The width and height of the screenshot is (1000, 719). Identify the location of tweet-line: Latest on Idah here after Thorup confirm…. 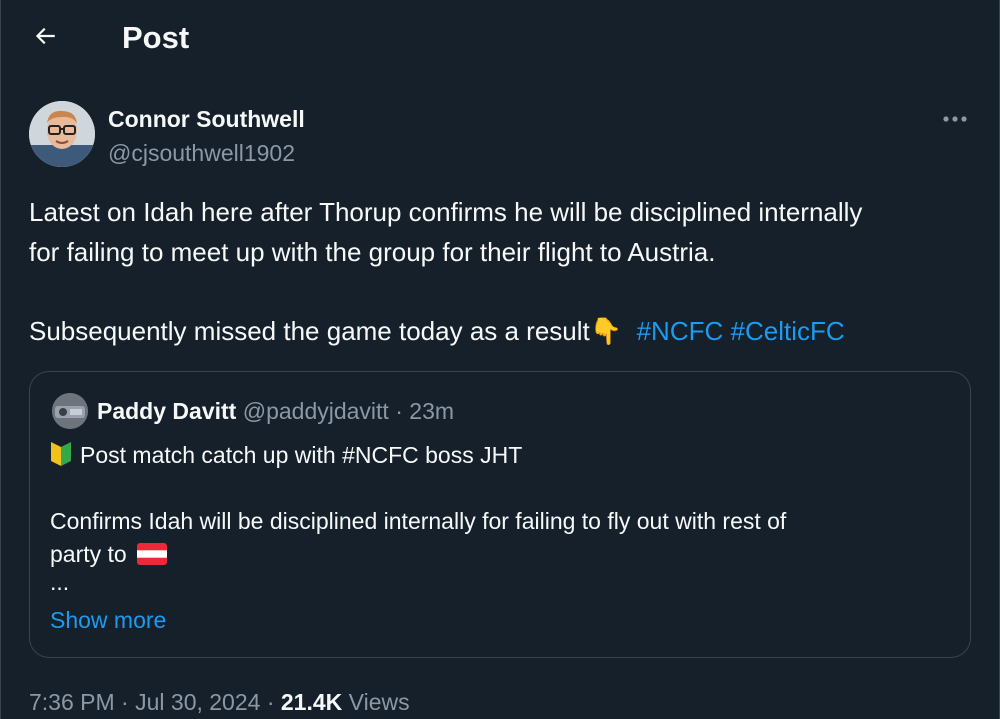
(446, 212).